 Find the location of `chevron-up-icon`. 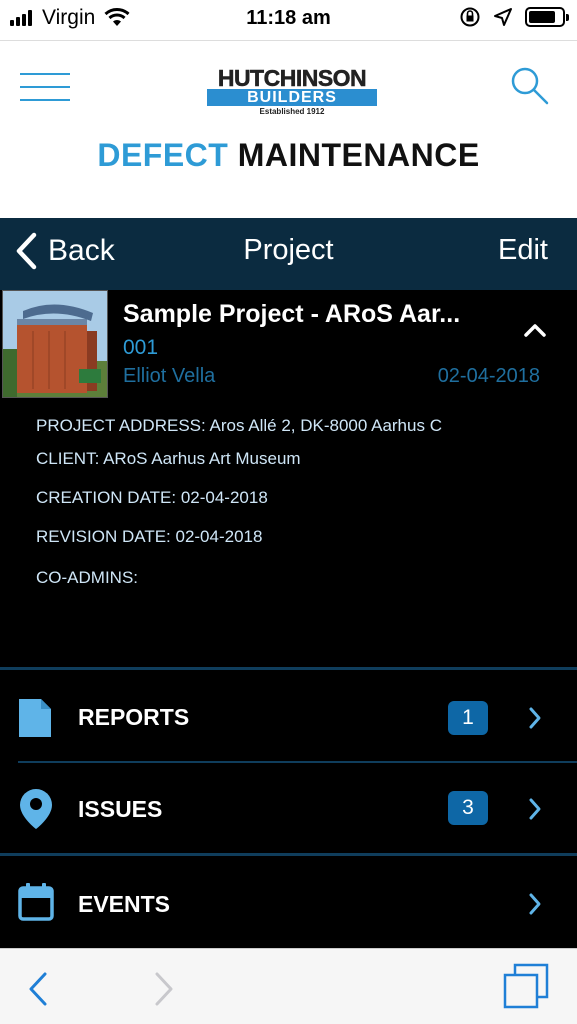

chevron-up-icon is located at coordinates (535, 330).